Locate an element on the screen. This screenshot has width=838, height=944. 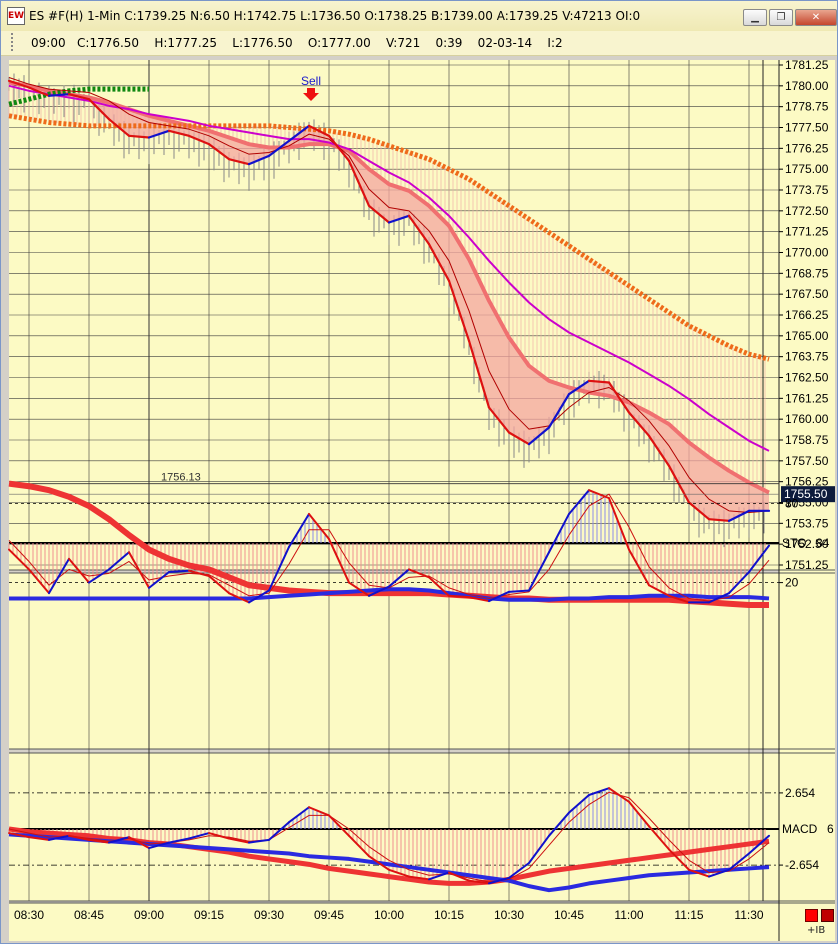
time-tick-label: 09:45 is located at coordinates (329, 915).